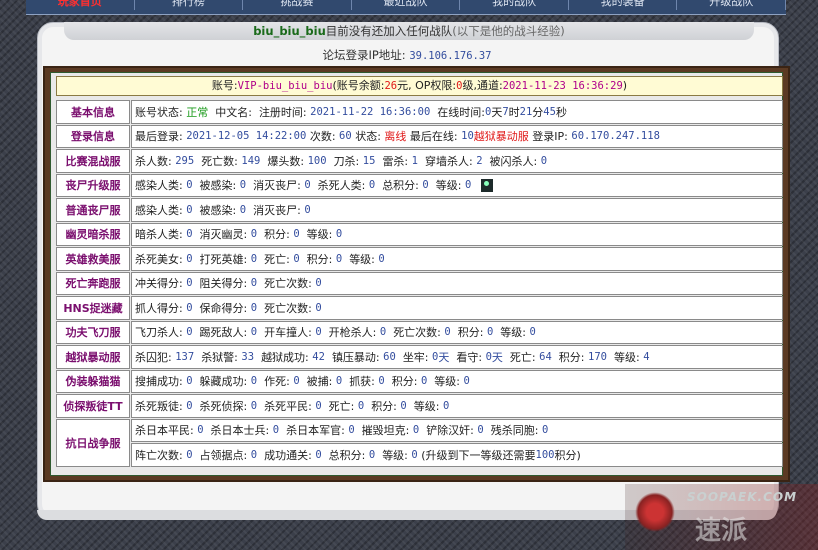 The height and width of the screenshot is (550, 818). Describe the element at coordinates (467, 136) in the screenshot. I see `last-online-num: 10` at that location.